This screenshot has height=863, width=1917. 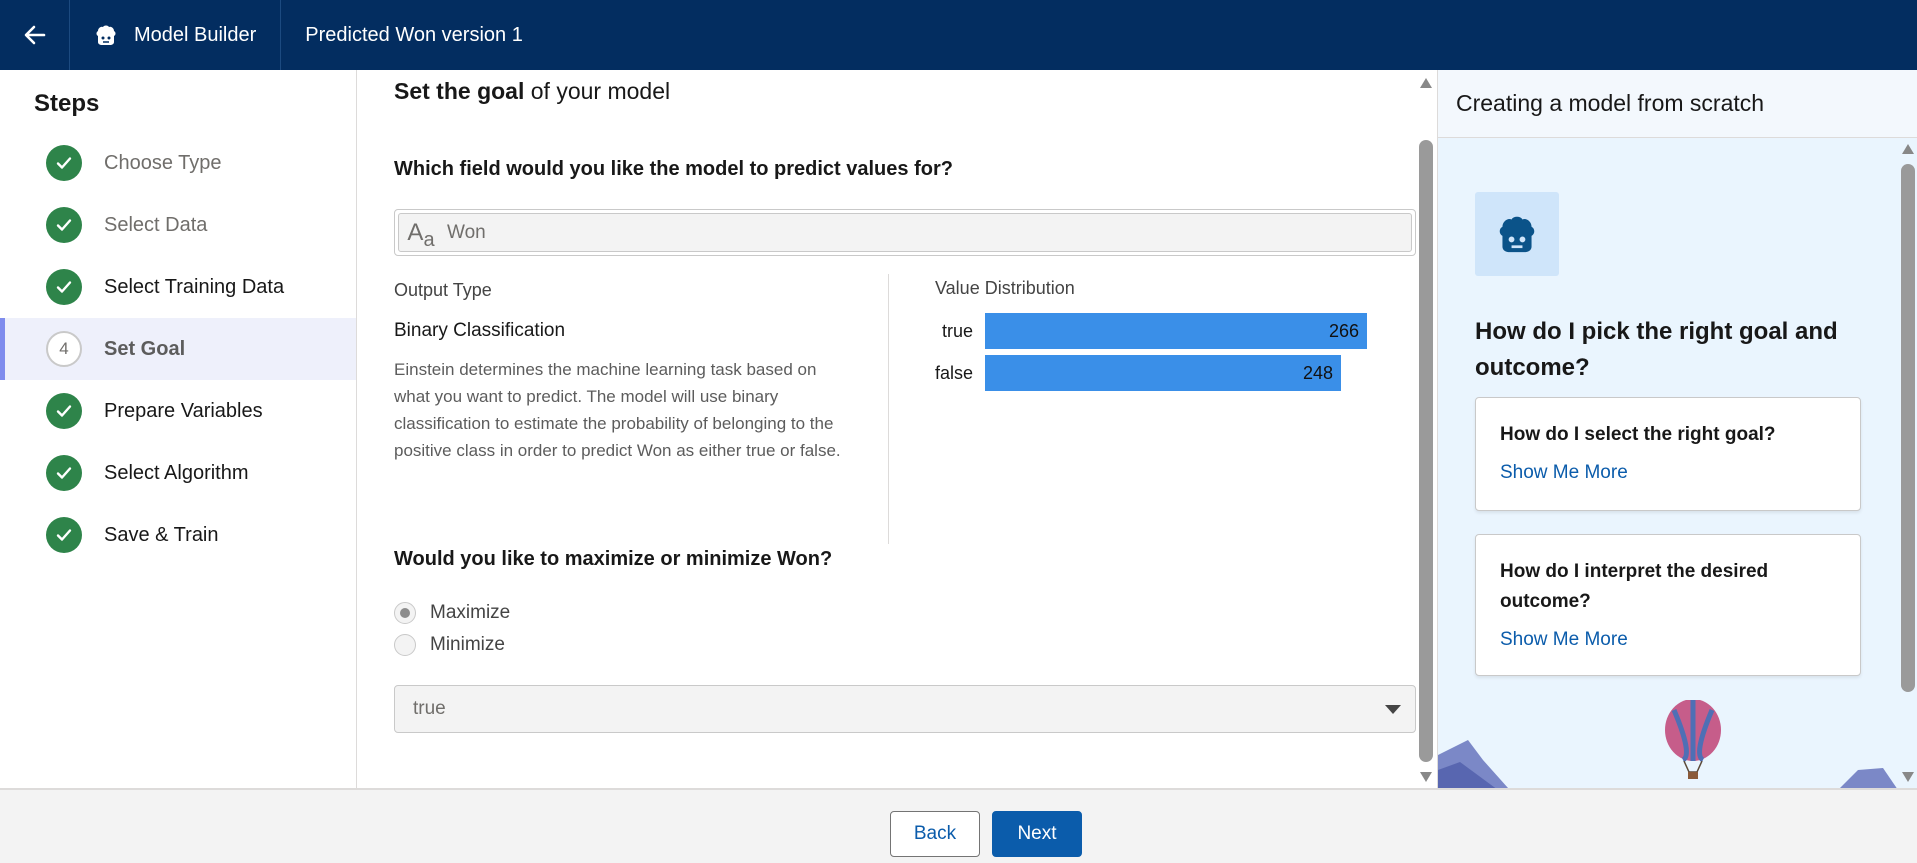 I want to click on step-set-goal: 4 Set Goal, so click(x=178, y=349).